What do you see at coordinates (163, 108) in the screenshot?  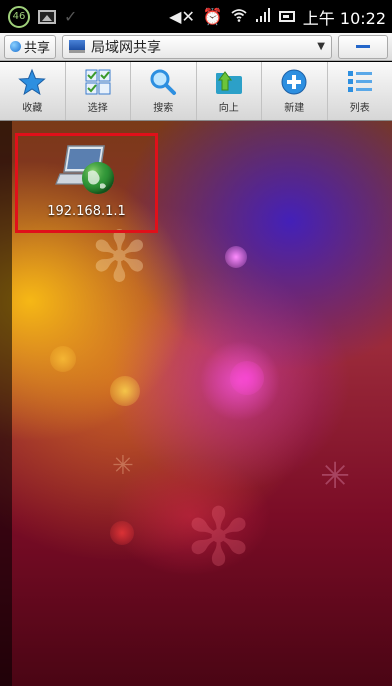 I see `search-label: 搜索` at bounding box center [163, 108].